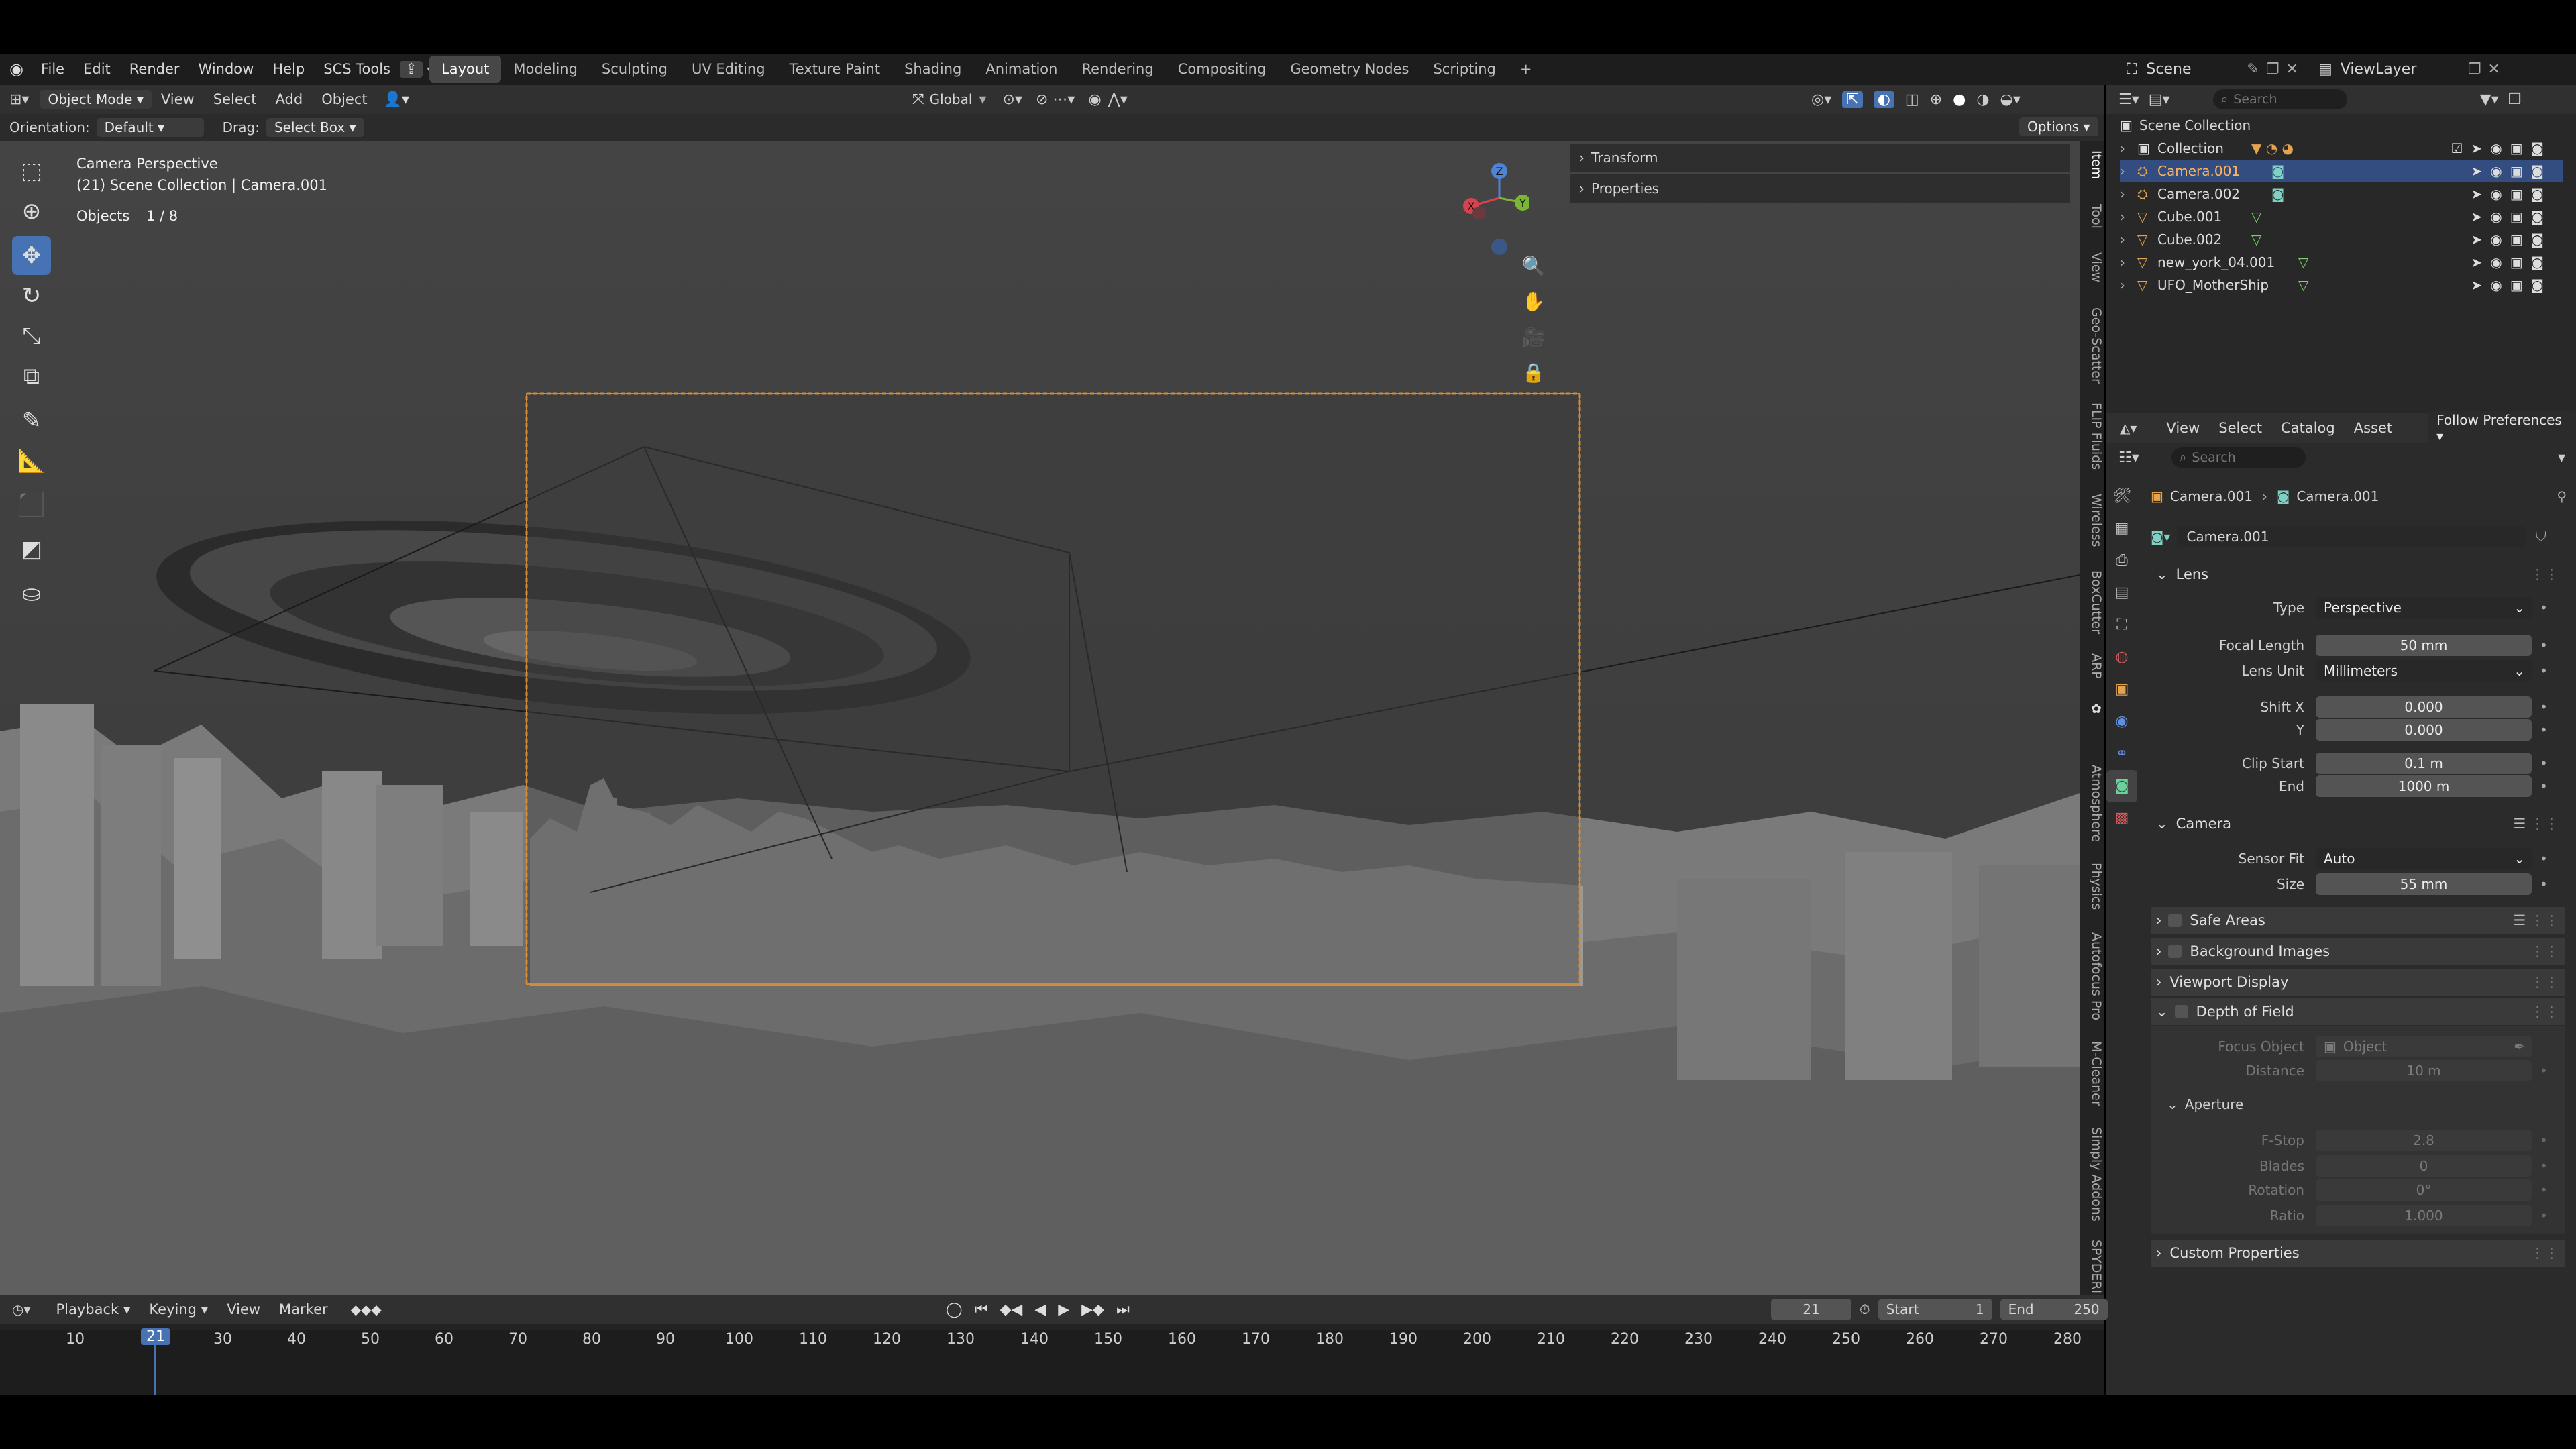 This screenshot has width=2576, height=1449. Describe the element at coordinates (235, 99) in the screenshot. I see `menu-select: Select` at that location.